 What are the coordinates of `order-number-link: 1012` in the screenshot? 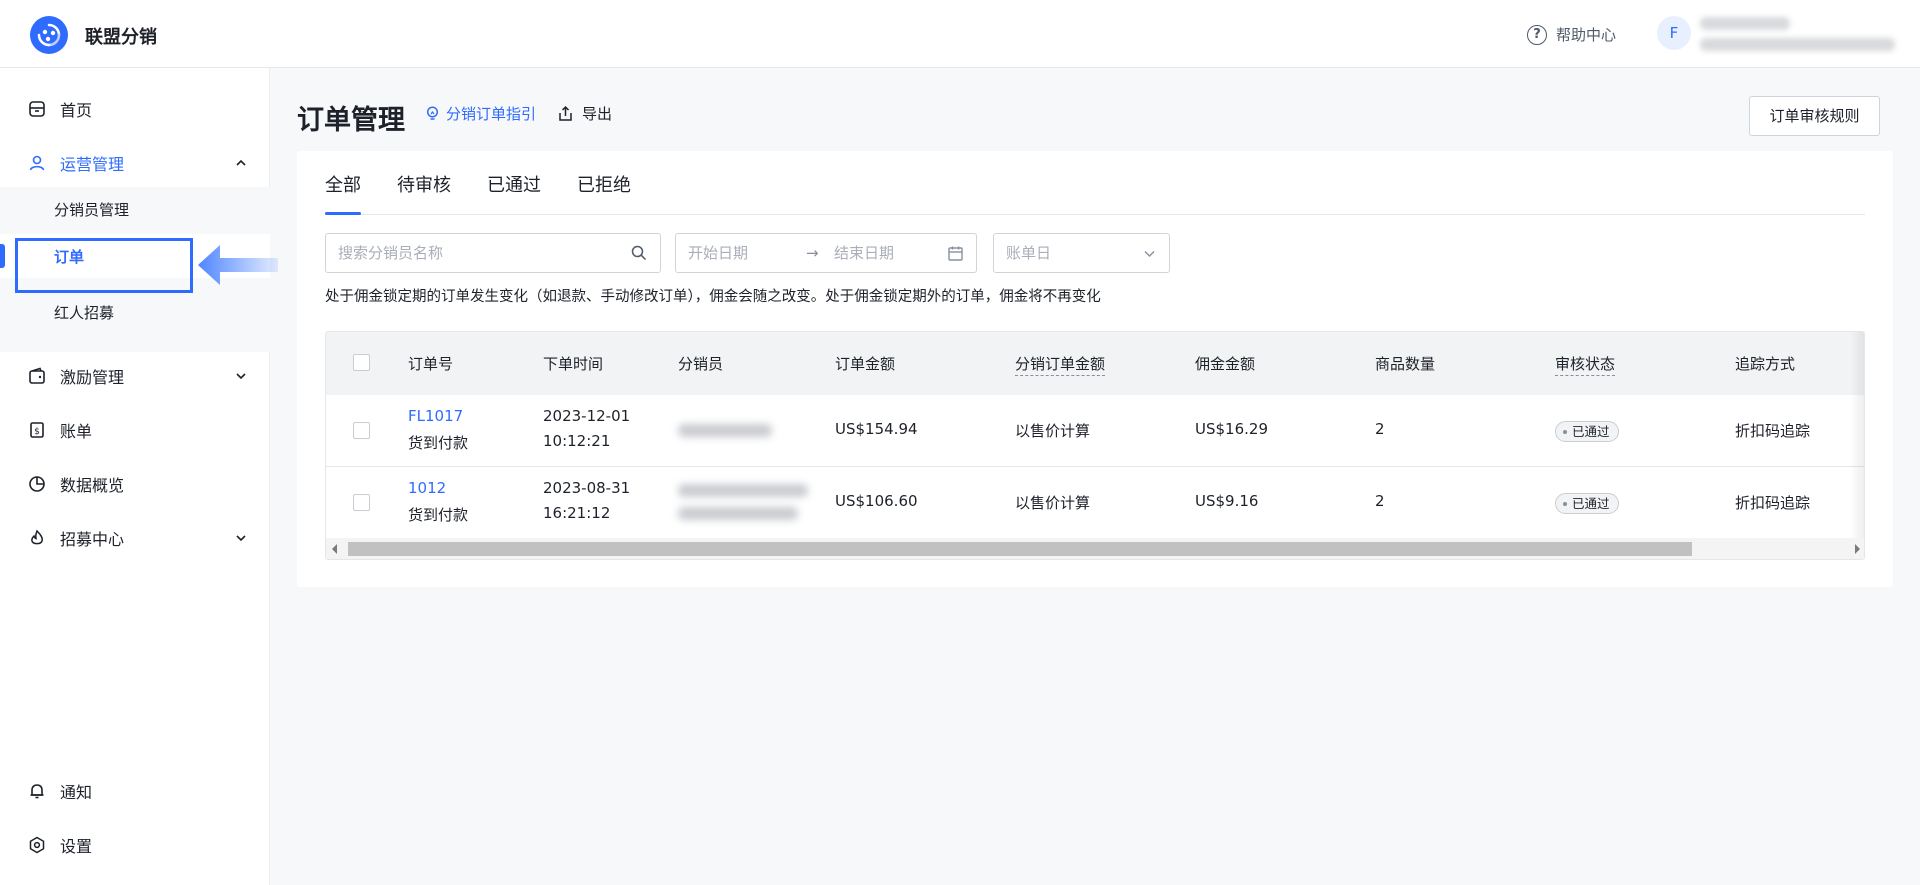 It's located at (427, 488).